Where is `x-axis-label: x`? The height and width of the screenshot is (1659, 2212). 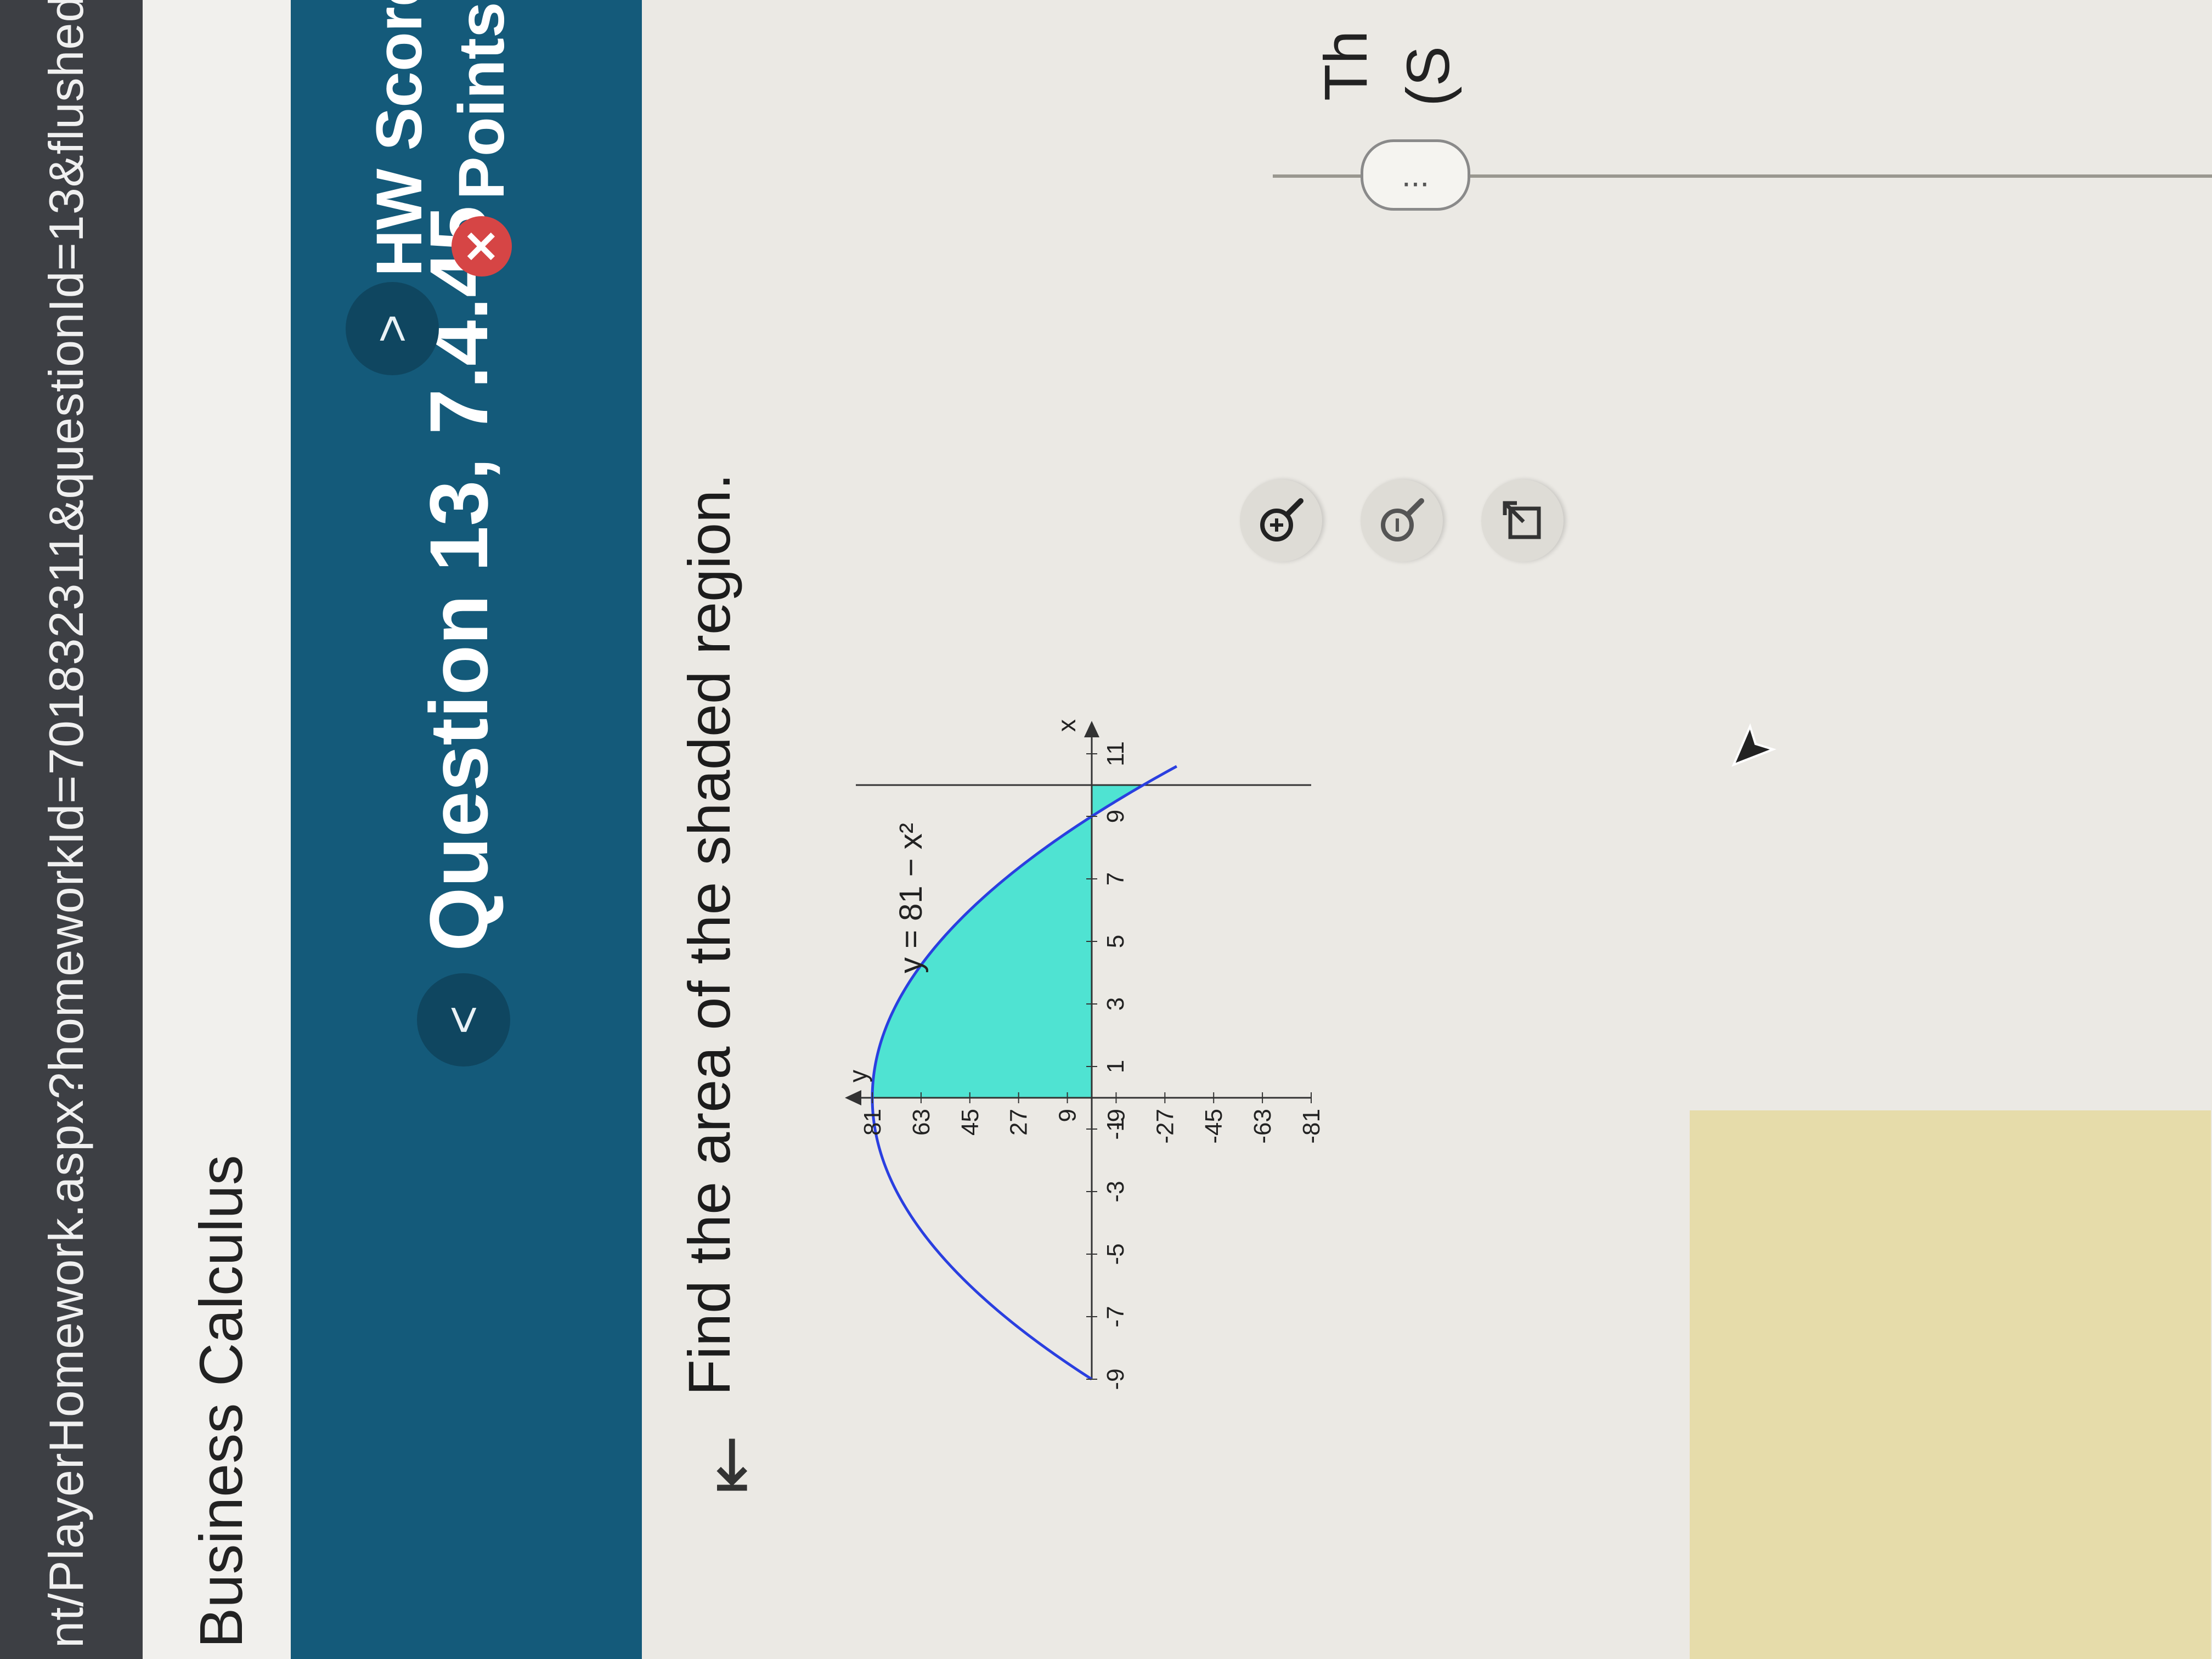 x-axis-label: x is located at coordinates (1066, 725).